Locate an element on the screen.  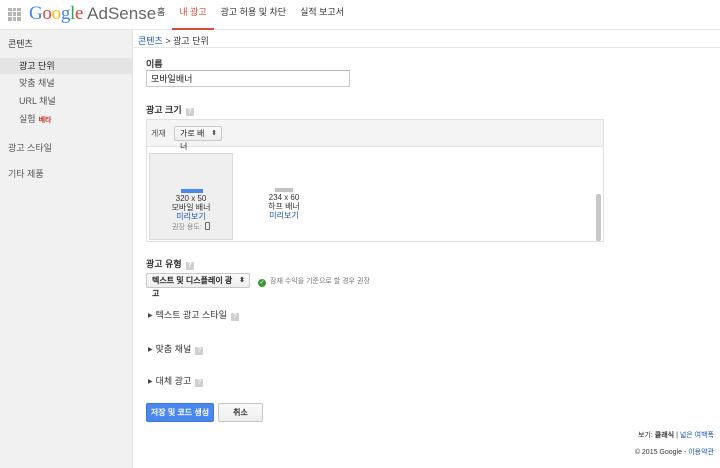
ad-size-label-text: 광고 크기 is located at coordinates (164, 110).